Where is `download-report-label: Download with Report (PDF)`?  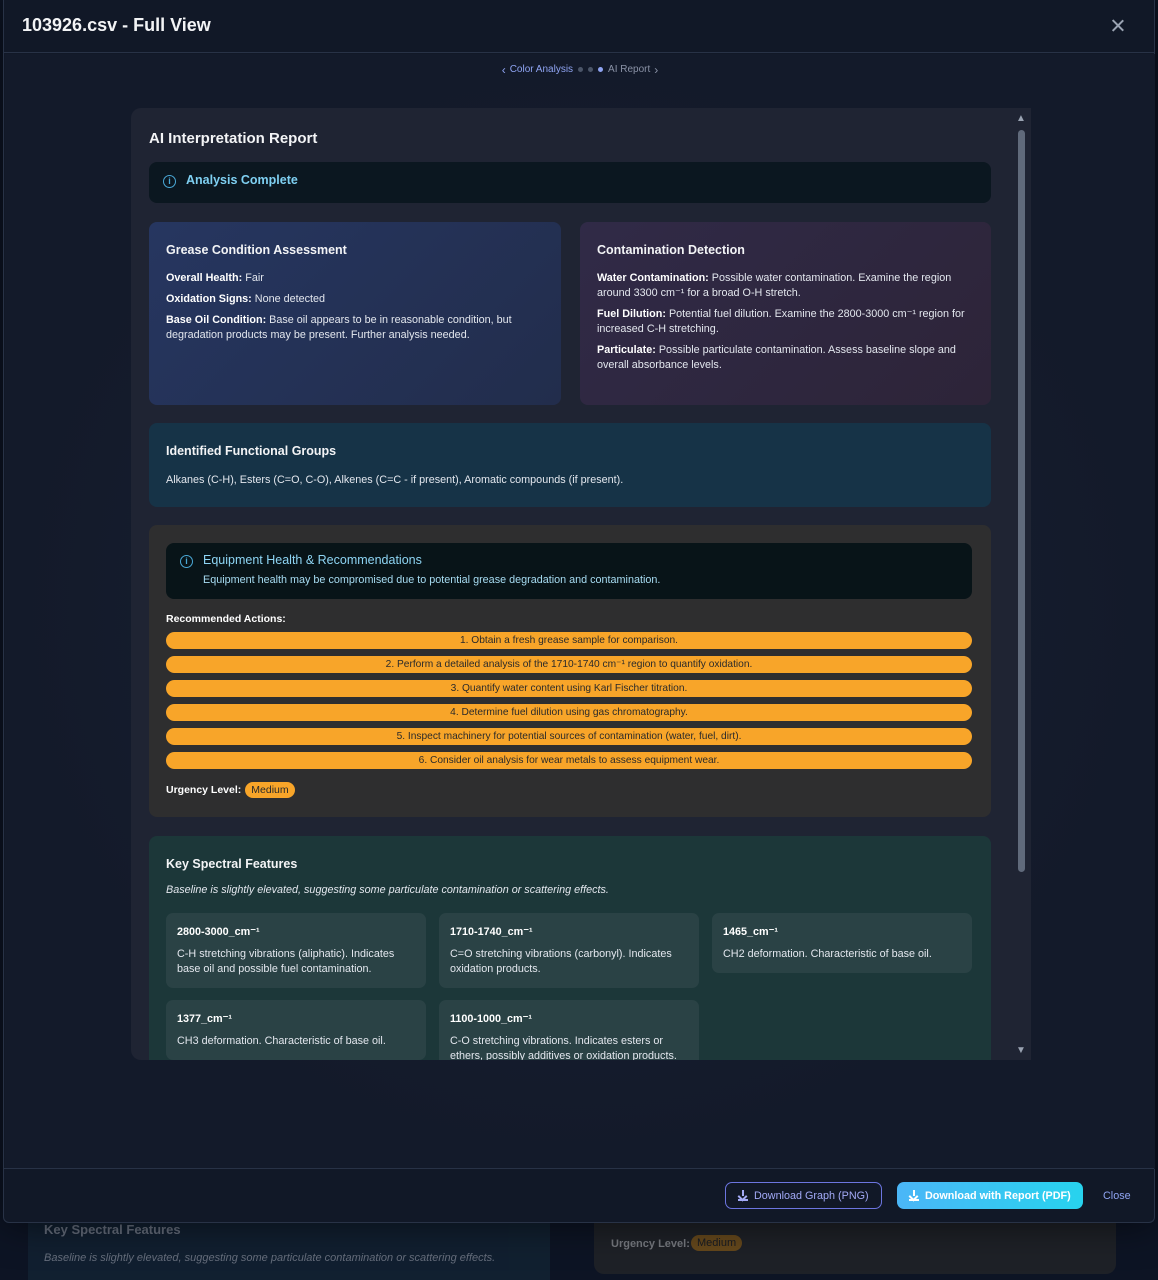 download-report-label: Download with Report (PDF) is located at coordinates (998, 1195).